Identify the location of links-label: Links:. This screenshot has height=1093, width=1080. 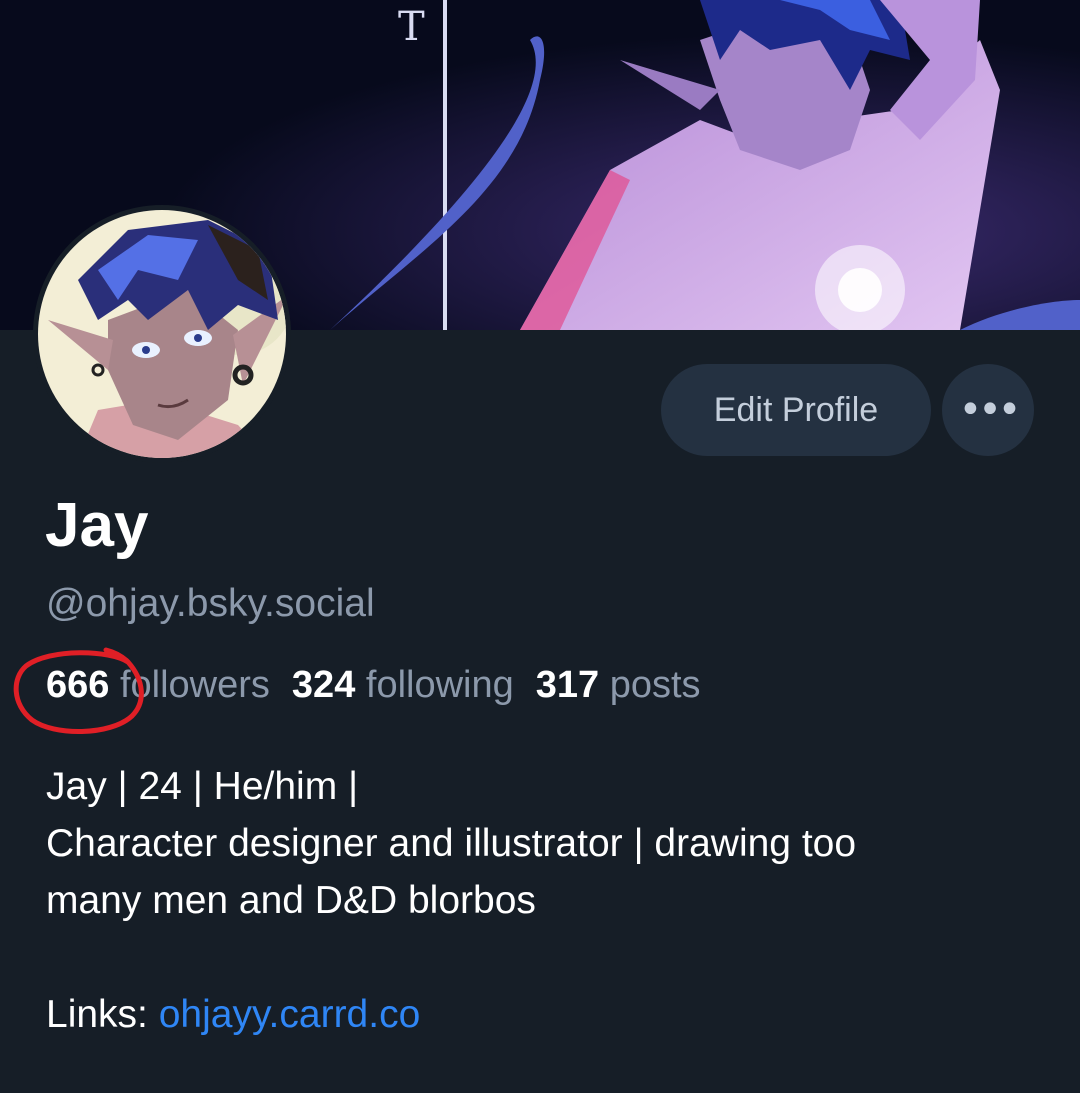
(102, 1014).